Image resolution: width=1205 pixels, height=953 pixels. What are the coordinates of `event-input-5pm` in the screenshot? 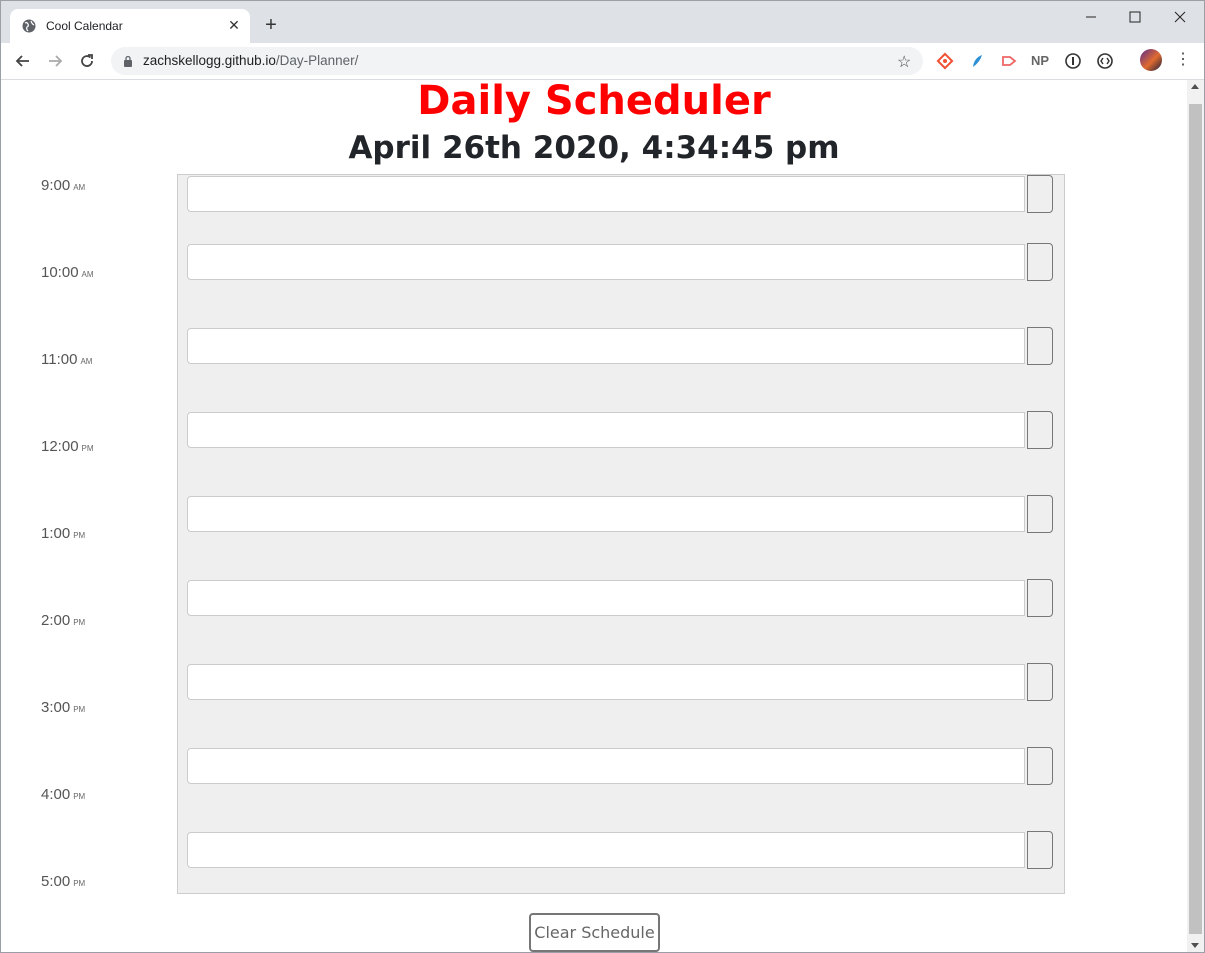 It's located at (606, 850).